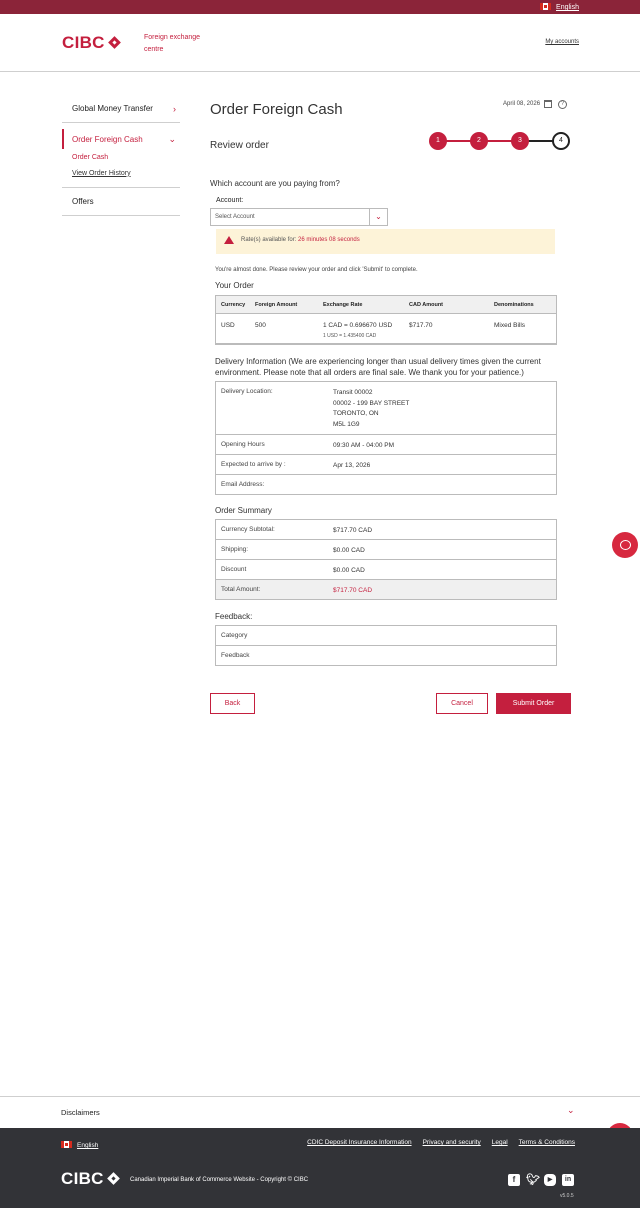 This screenshot has height=1208, width=640. Describe the element at coordinates (568, 1180) in the screenshot. I see `linkedin-icon: in` at that location.